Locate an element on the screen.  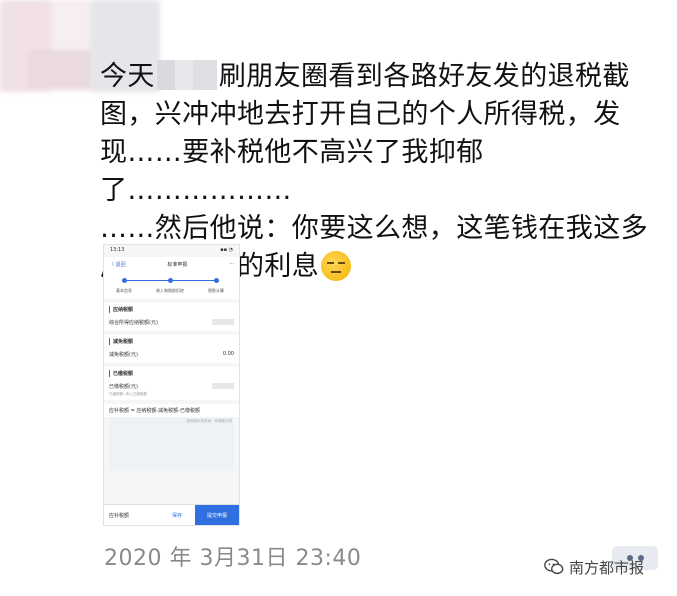
wechat-logo-icon is located at coordinates (554, 566).